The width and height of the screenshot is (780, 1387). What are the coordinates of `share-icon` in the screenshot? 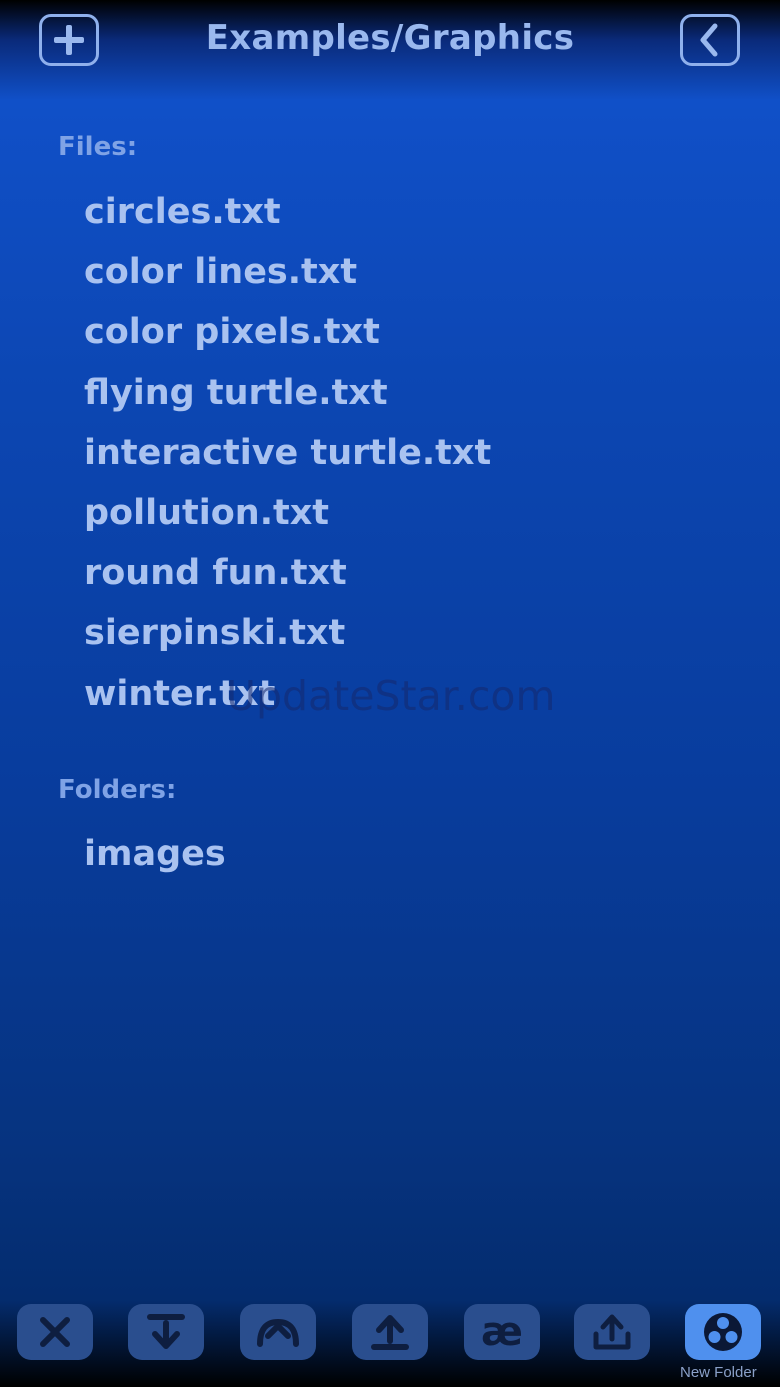 It's located at (612, 1332).